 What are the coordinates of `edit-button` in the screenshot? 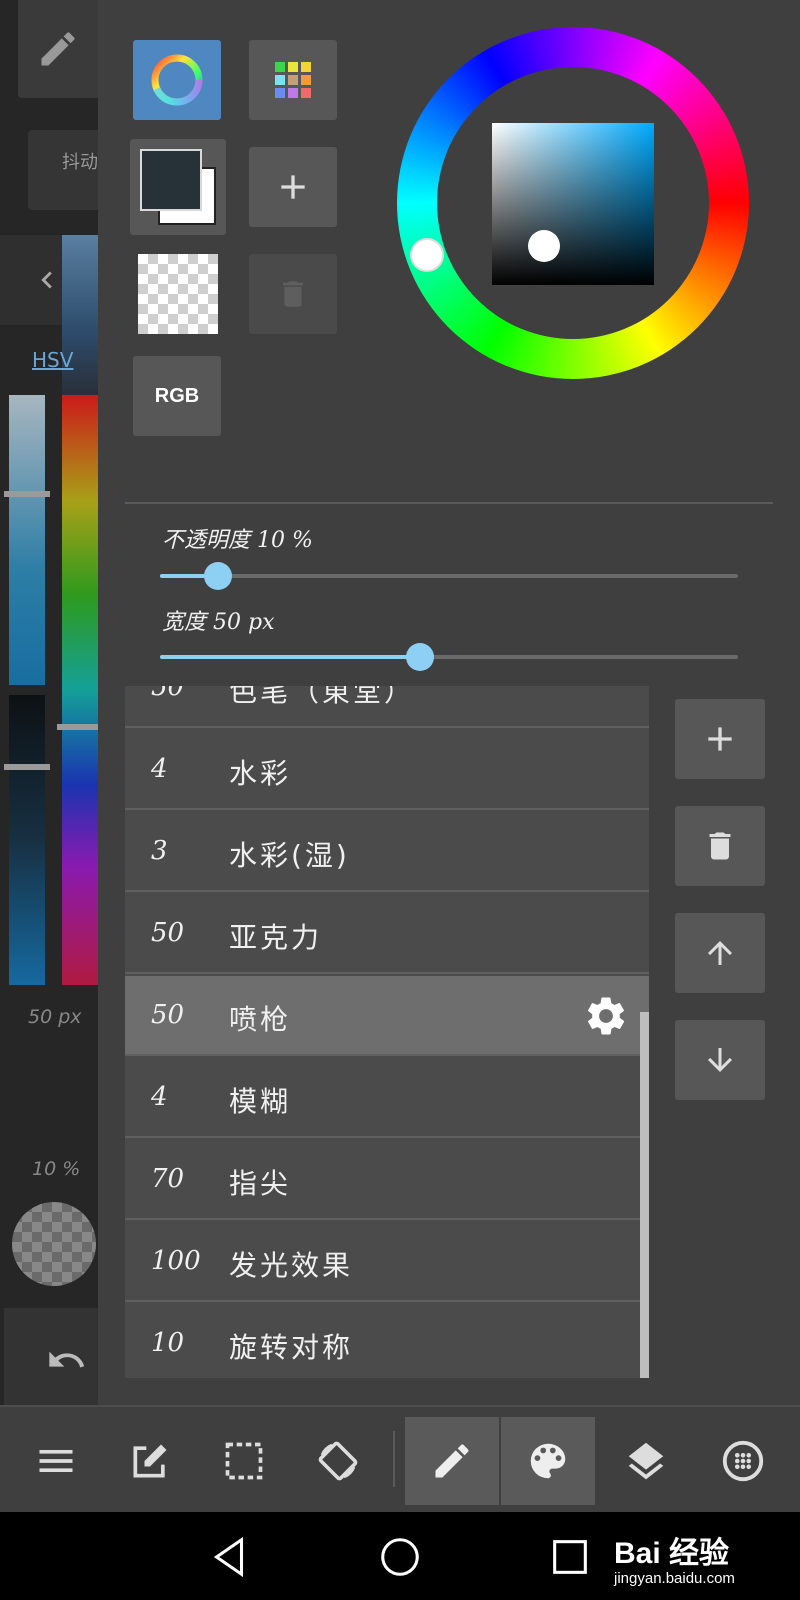 It's located at (150, 1461).